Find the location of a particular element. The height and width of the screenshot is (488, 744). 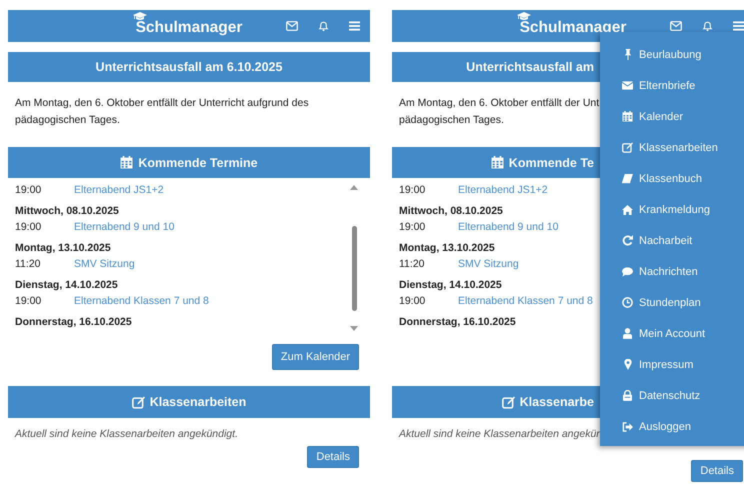

section-header: Klassenarbeiten is located at coordinates (189, 402).